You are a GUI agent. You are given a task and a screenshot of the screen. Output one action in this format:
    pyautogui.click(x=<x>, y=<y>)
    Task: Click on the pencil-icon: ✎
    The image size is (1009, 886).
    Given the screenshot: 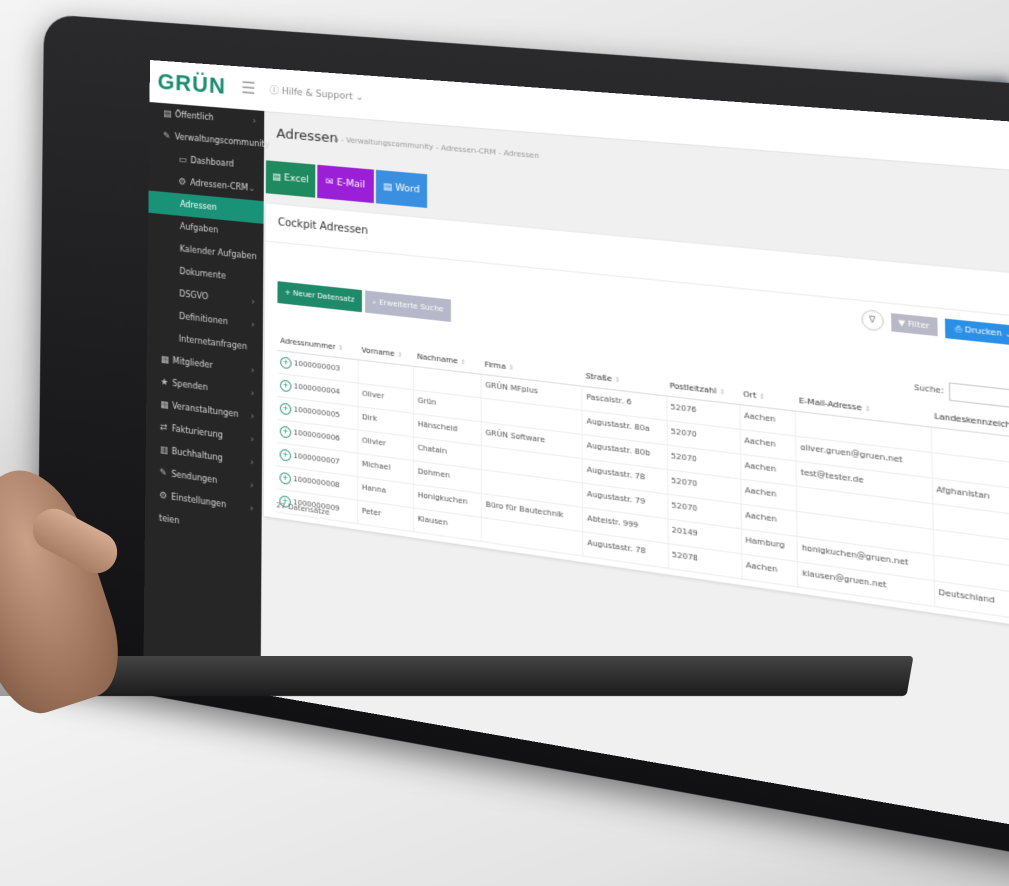 What is the action you would take?
    pyautogui.click(x=165, y=474)
    